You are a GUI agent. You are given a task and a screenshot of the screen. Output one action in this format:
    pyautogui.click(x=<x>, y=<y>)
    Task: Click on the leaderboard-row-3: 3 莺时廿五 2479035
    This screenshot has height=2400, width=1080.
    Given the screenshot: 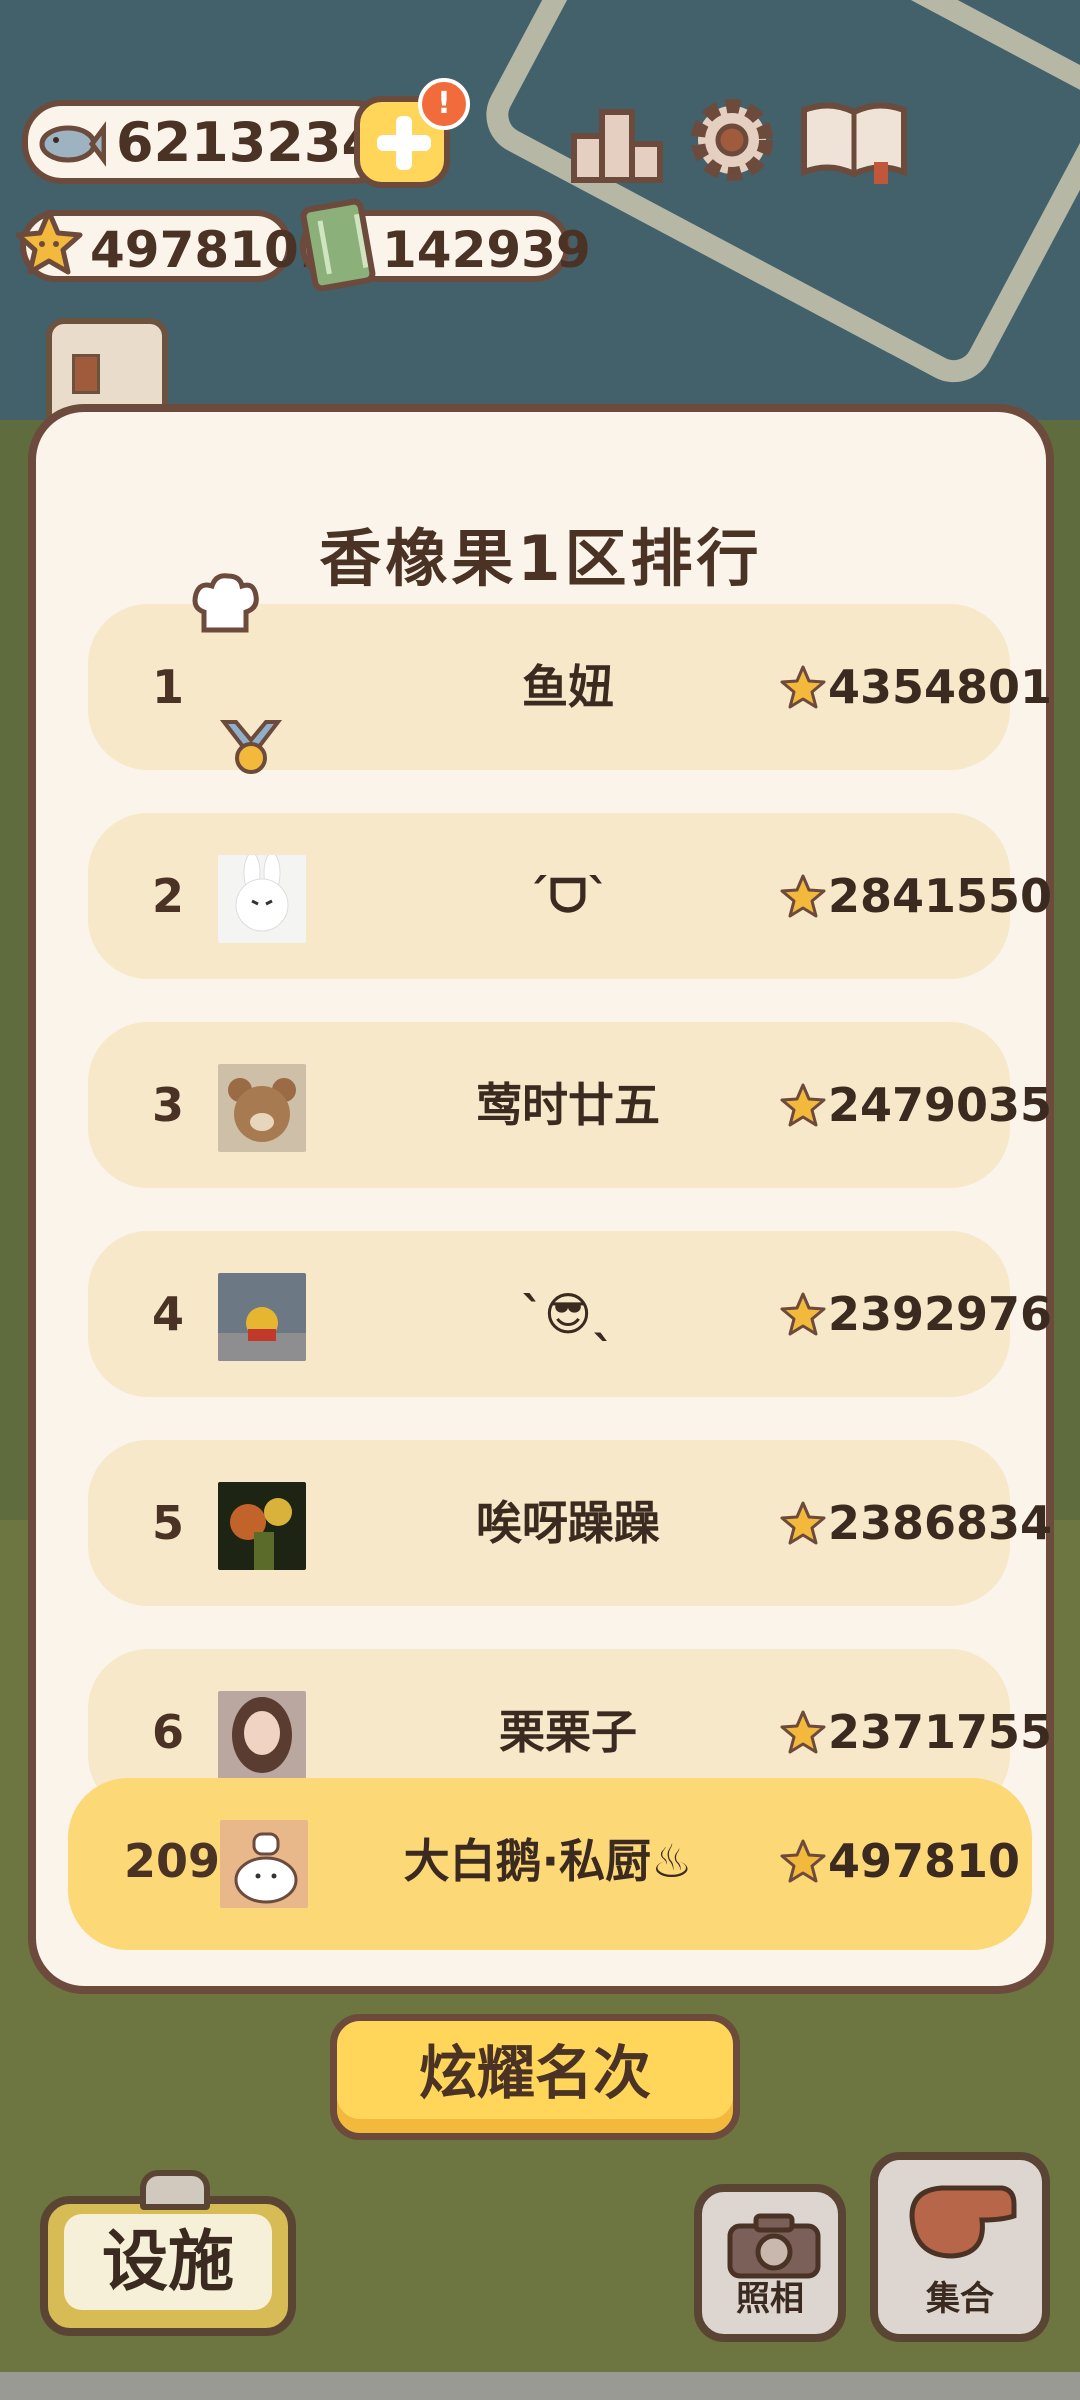 What is the action you would take?
    pyautogui.click(x=570, y=1105)
    